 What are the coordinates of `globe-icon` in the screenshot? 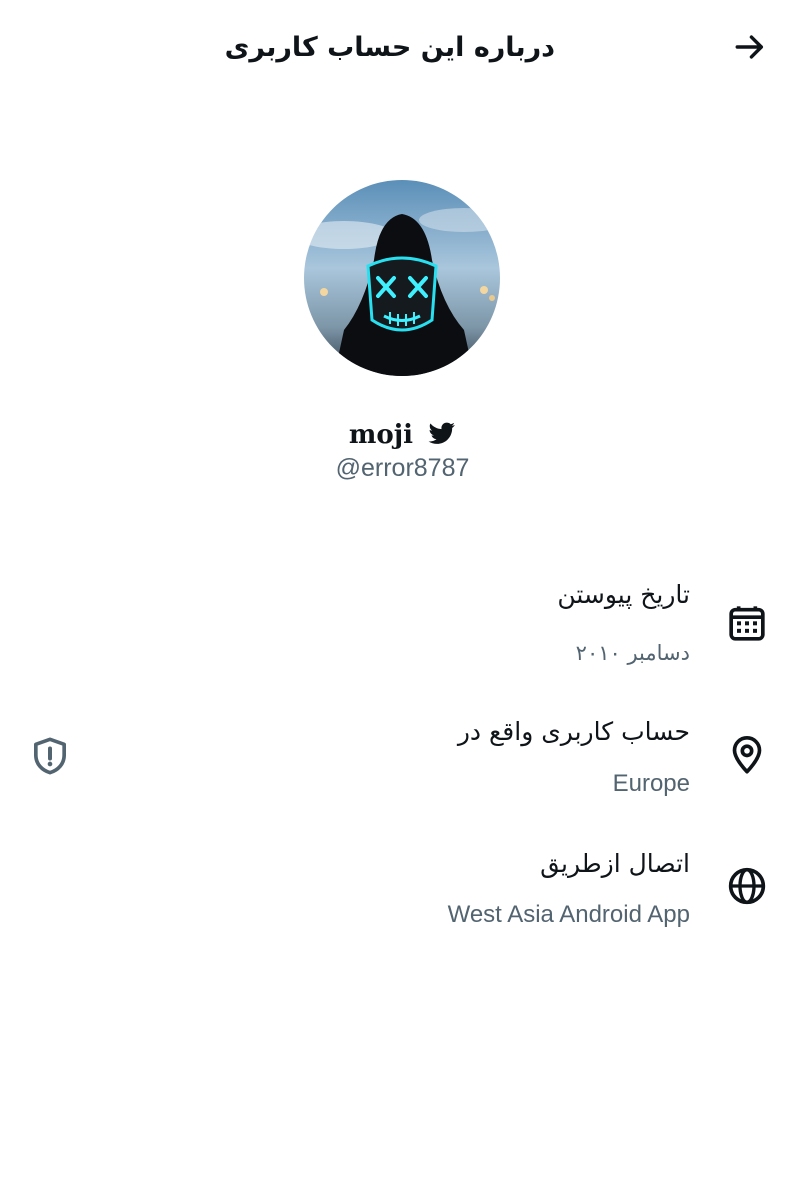 It's located at (747, 886).